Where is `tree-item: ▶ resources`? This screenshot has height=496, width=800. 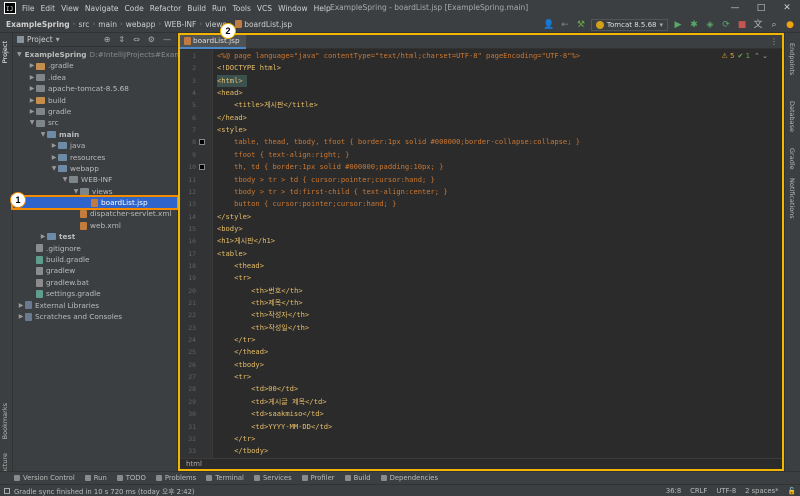 tree-item: ▶ resources is located at coordinates (95, 157).